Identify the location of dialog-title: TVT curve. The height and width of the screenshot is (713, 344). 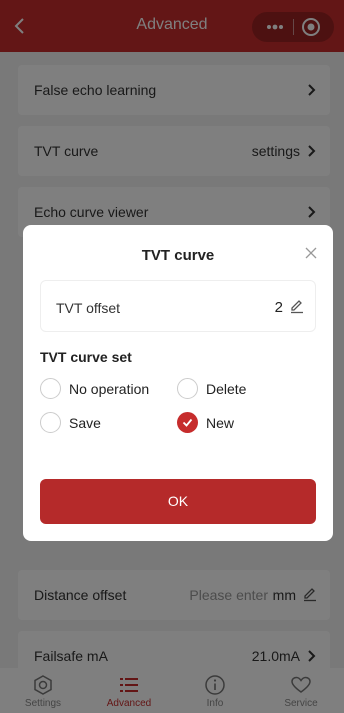
(178, 255).